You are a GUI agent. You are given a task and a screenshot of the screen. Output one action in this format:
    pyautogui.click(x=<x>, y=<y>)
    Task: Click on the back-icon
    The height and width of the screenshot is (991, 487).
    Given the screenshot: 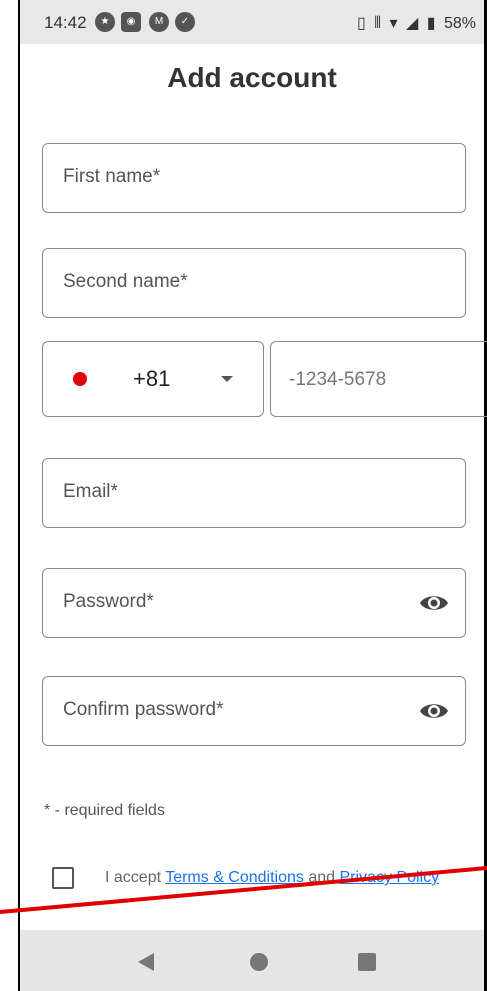 What is the action you would take?
    pyautogui.click(x=146, y=962)
    